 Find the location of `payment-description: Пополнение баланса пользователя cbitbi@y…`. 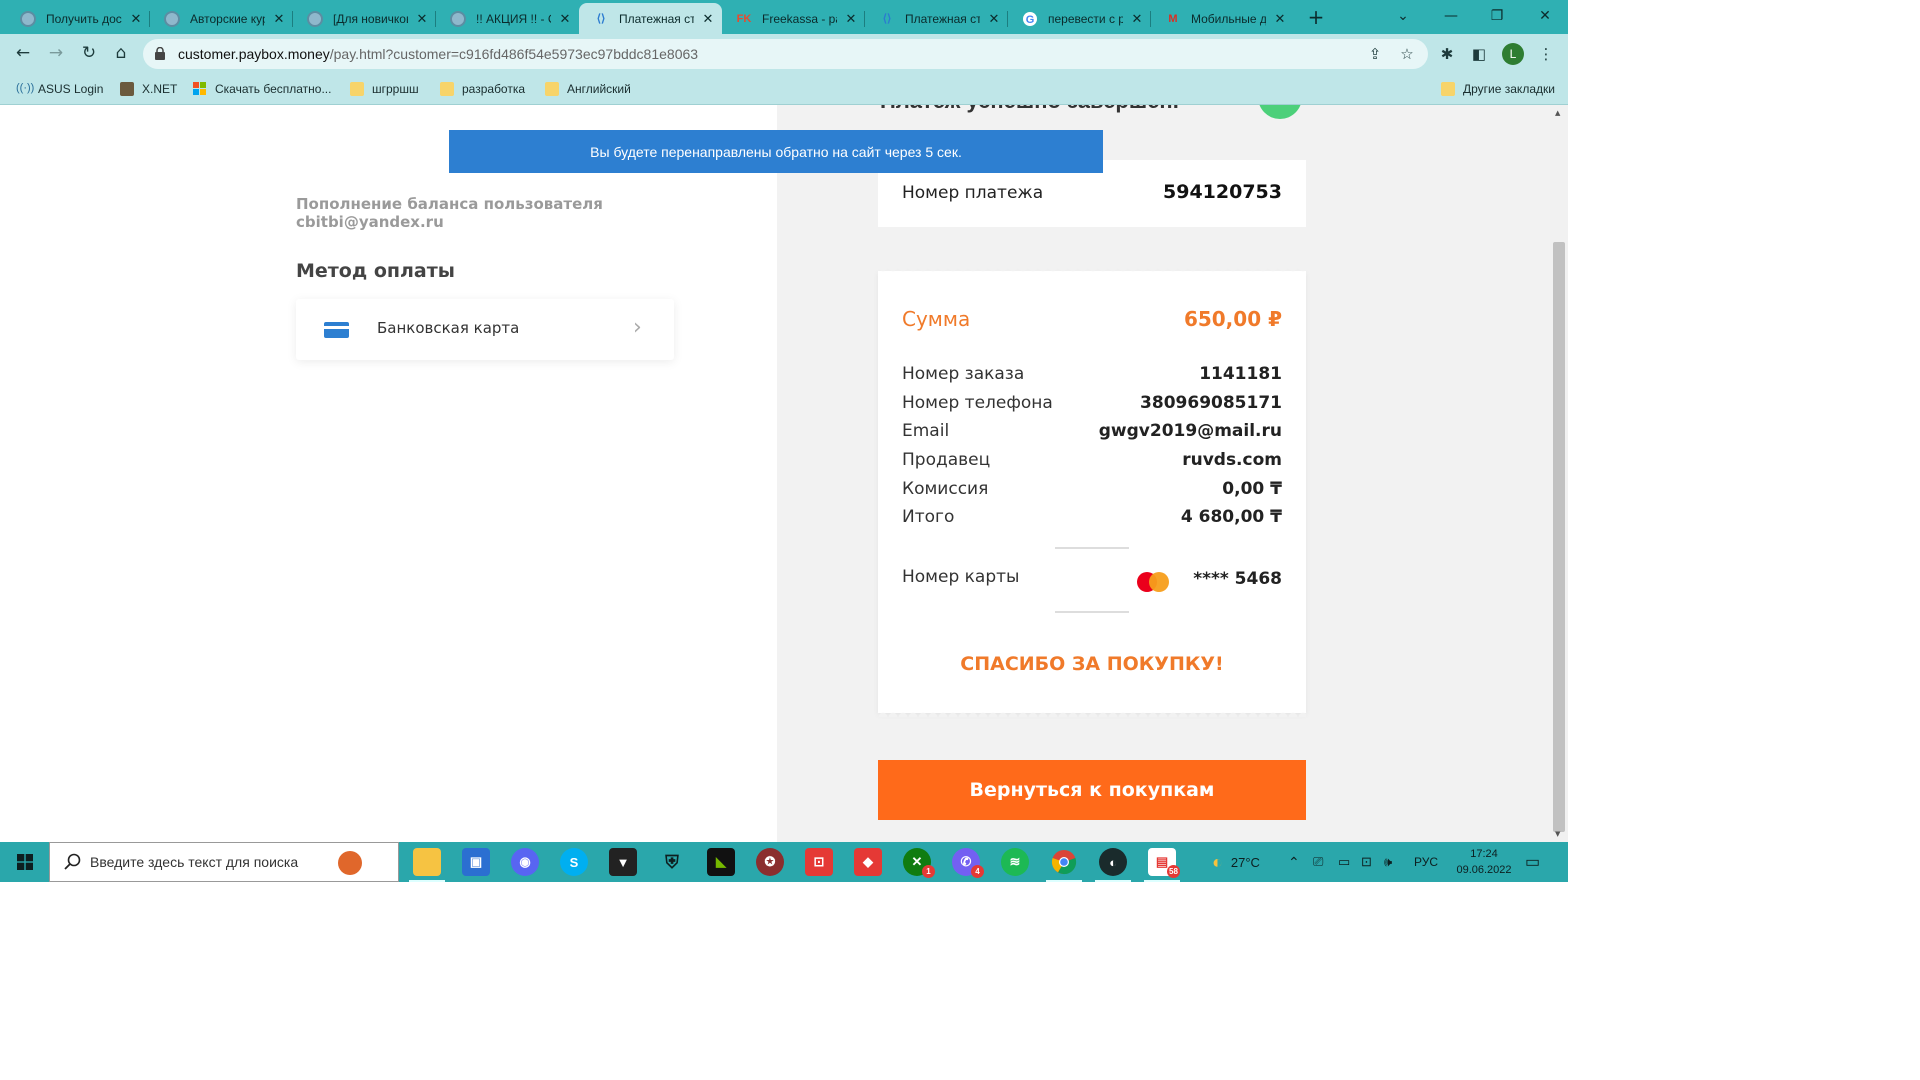

payment-description: Пополнение баланса пользователя cbitbi@y… is located at coordinates (449, 213).